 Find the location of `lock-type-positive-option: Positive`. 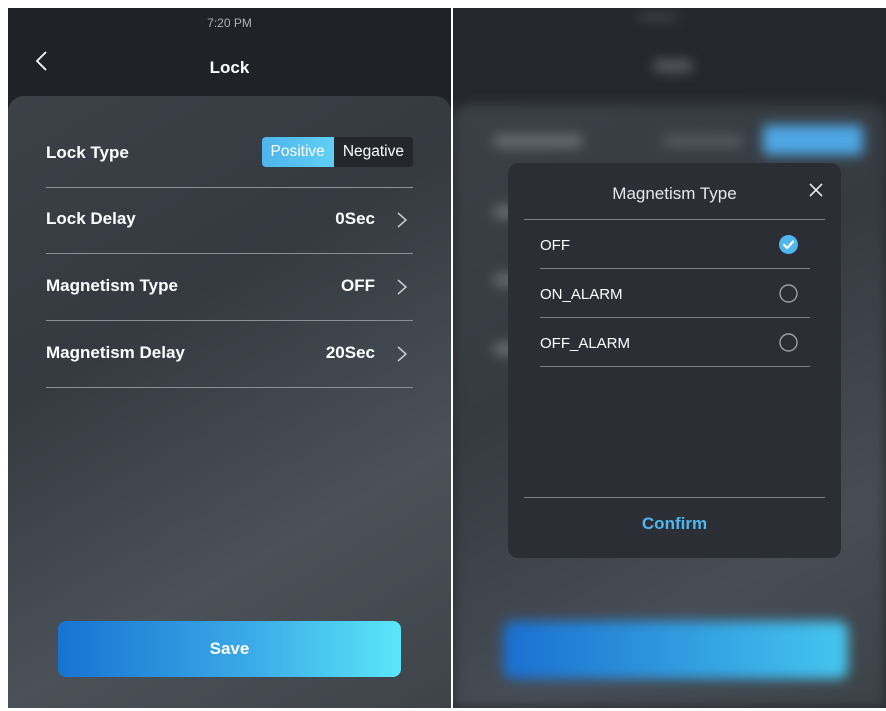

lock-type-positive-option: Positive is located at coordinates (297, 152).